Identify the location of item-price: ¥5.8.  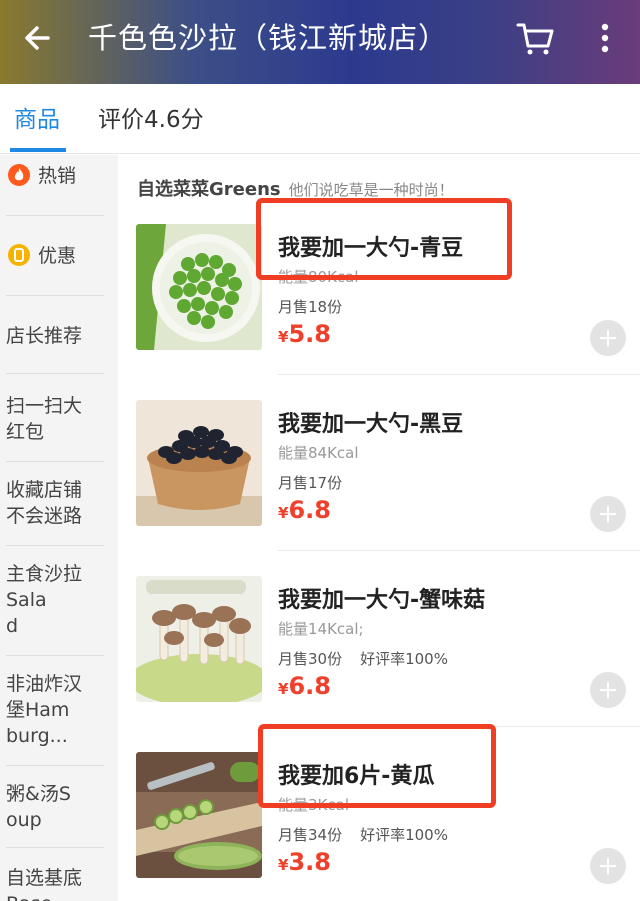
(304, 334).